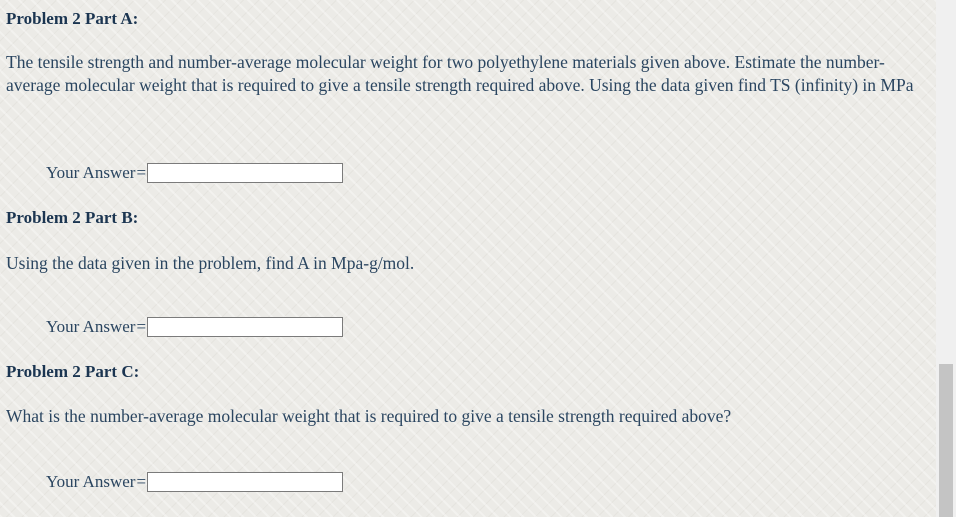 This screenshot has width=956, height=517. What do you see at coordinates (72, 217) in the screenshot?
I see `part-b-heading: Problem 2 Part B:` at bounding box center [72, 217].